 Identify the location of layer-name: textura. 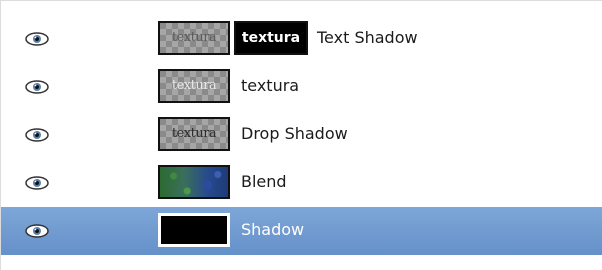
(270, 85).